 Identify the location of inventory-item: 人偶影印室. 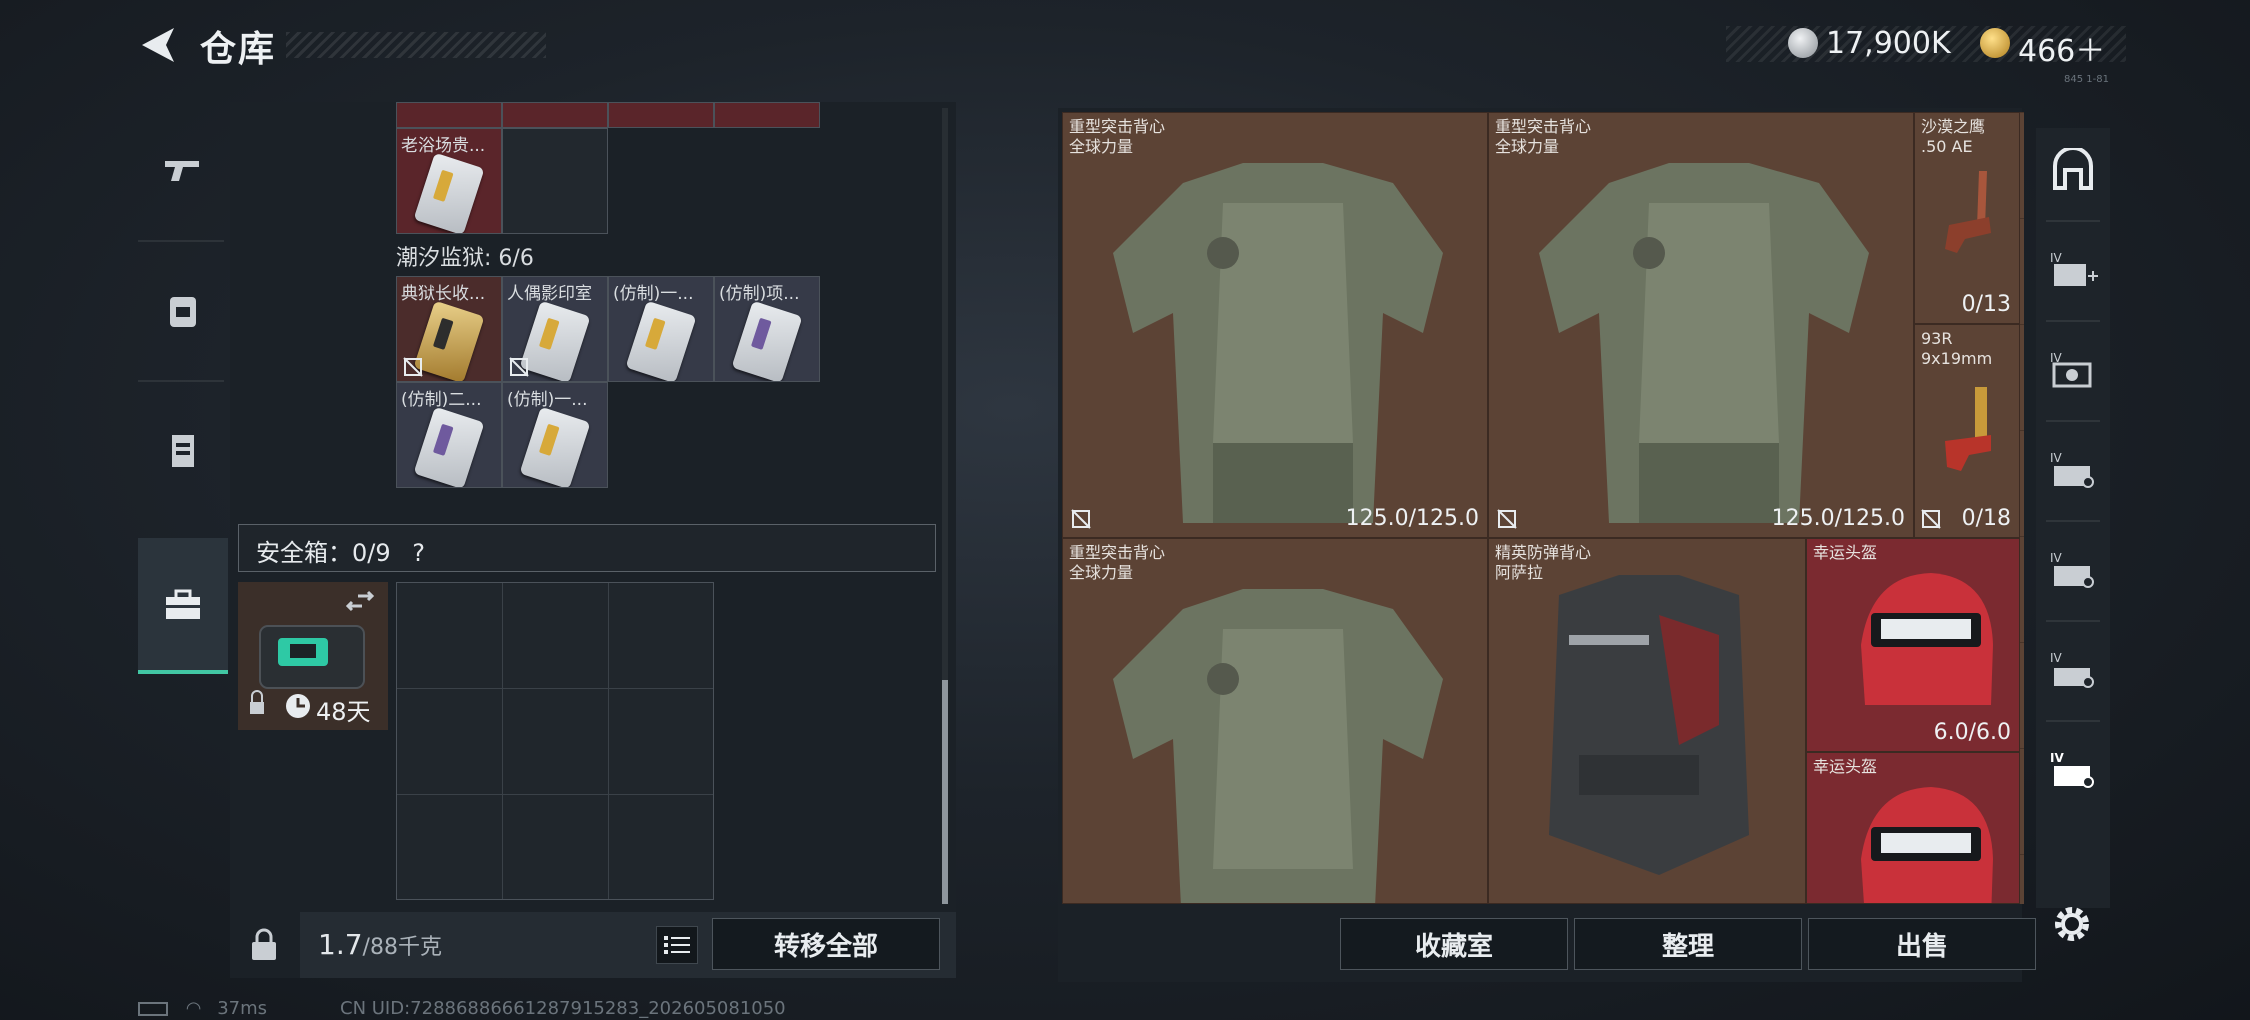
(555, 329).